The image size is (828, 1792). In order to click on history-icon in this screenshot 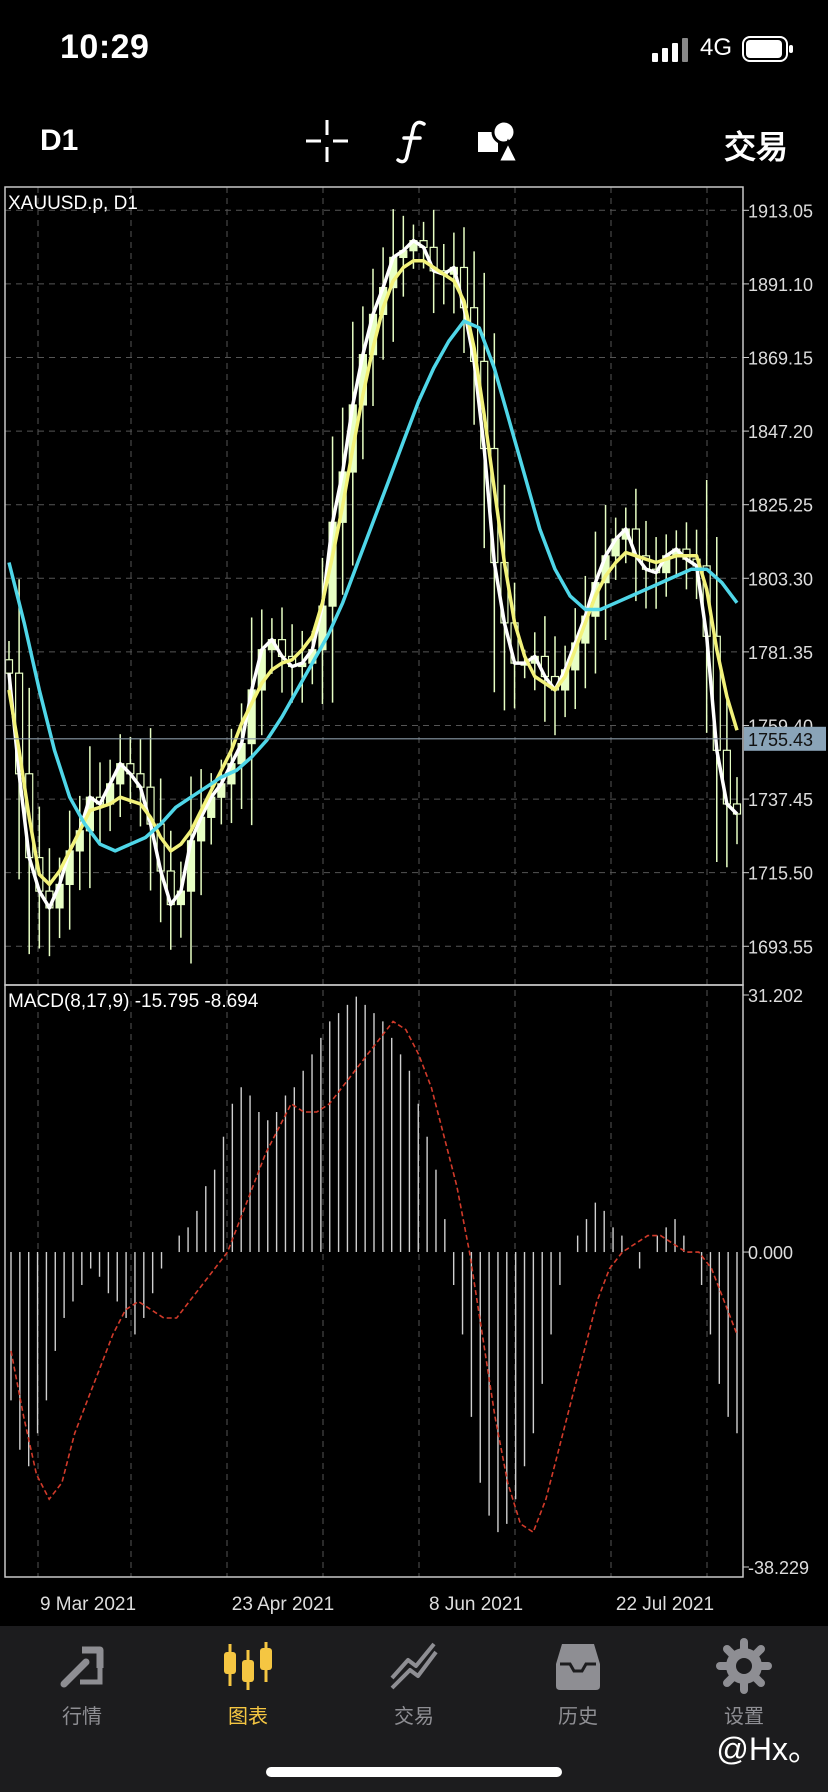, I will do `click(578, 1667)`.